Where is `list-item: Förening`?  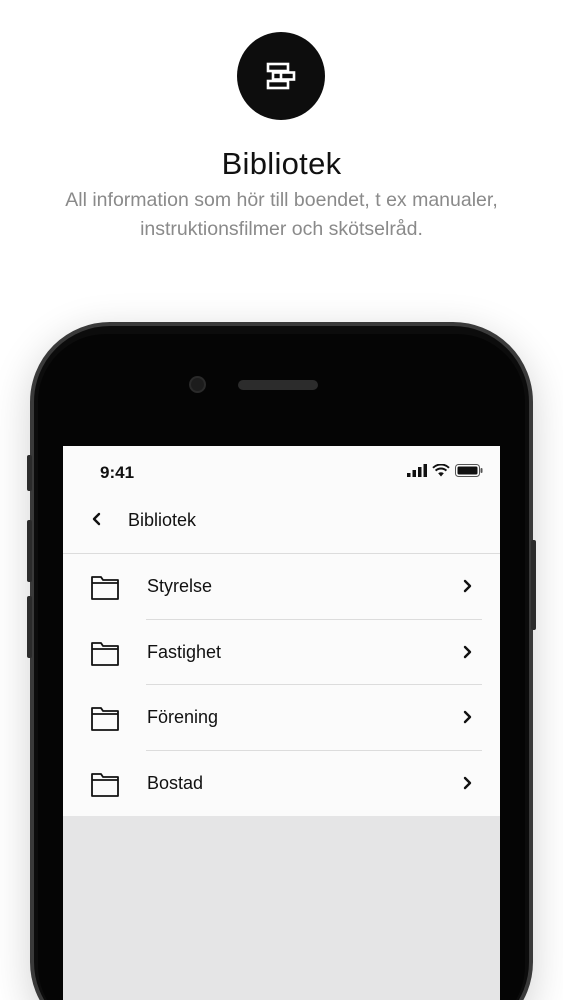
list-item: Förening is located at coordinates (281, 718).